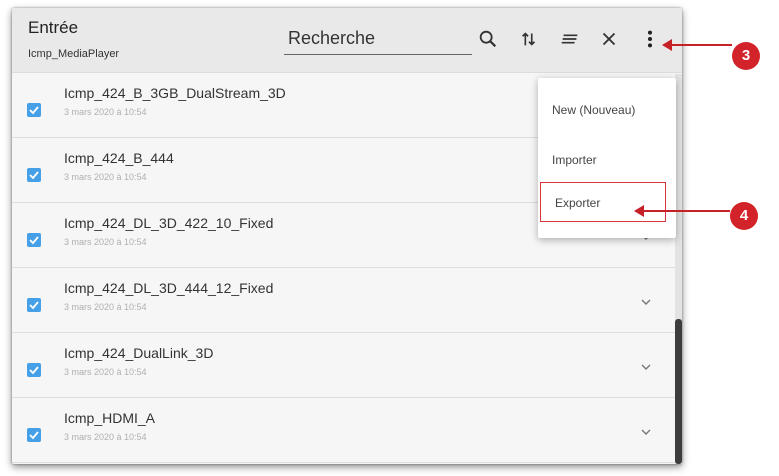  What do you see at coordinates (746, 56) in the screenshot?
I see `callout-badge-3: 3` at bounding box center [746, 56].